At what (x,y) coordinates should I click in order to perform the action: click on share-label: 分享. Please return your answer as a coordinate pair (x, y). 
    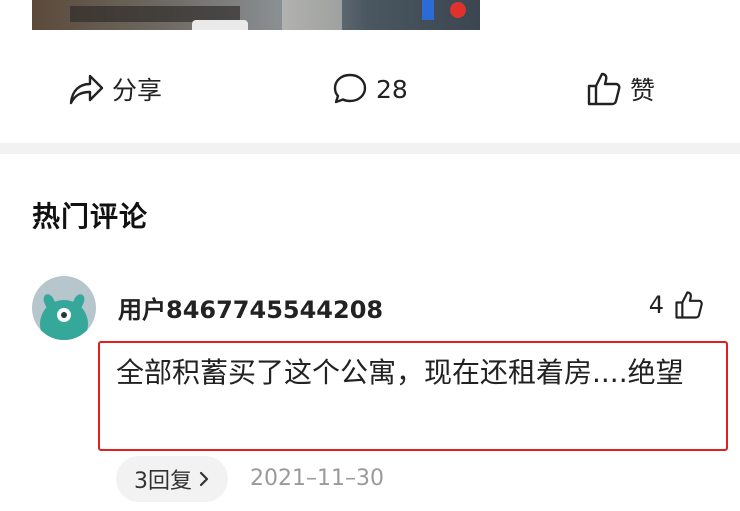
    Looking at the image, I should click on (137, 90).